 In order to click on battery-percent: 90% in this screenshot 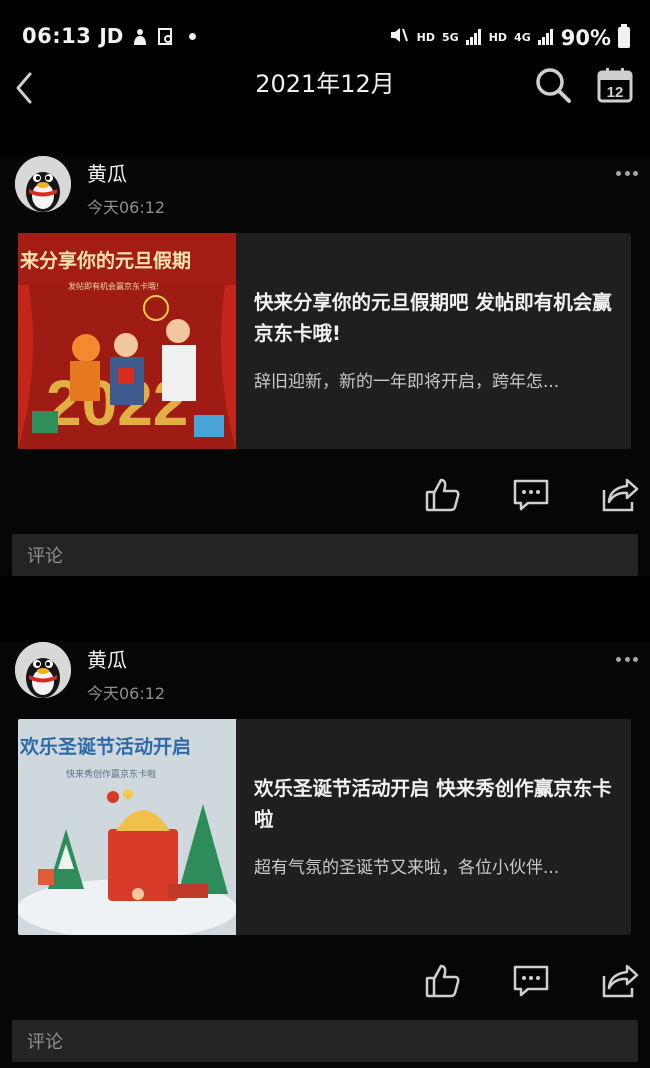, I will do `click(585, 37)`.